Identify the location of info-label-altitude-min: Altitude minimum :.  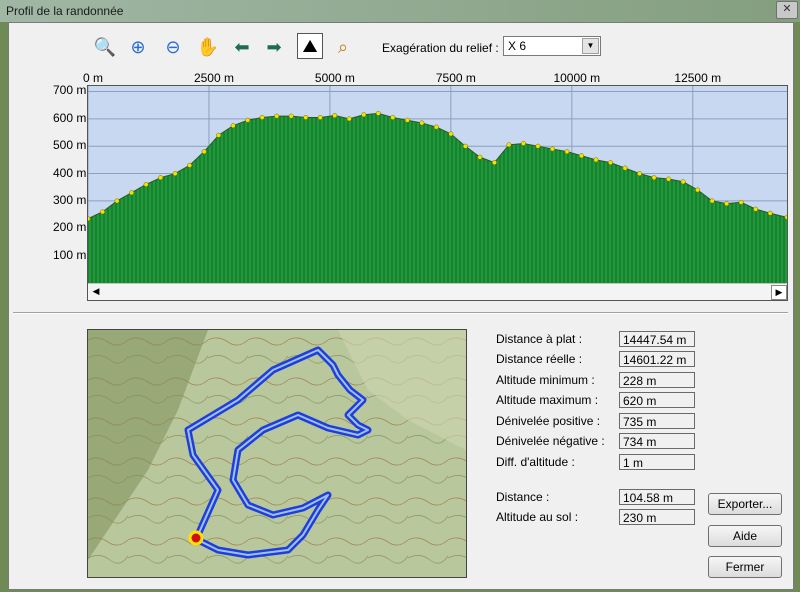
(545, 380).